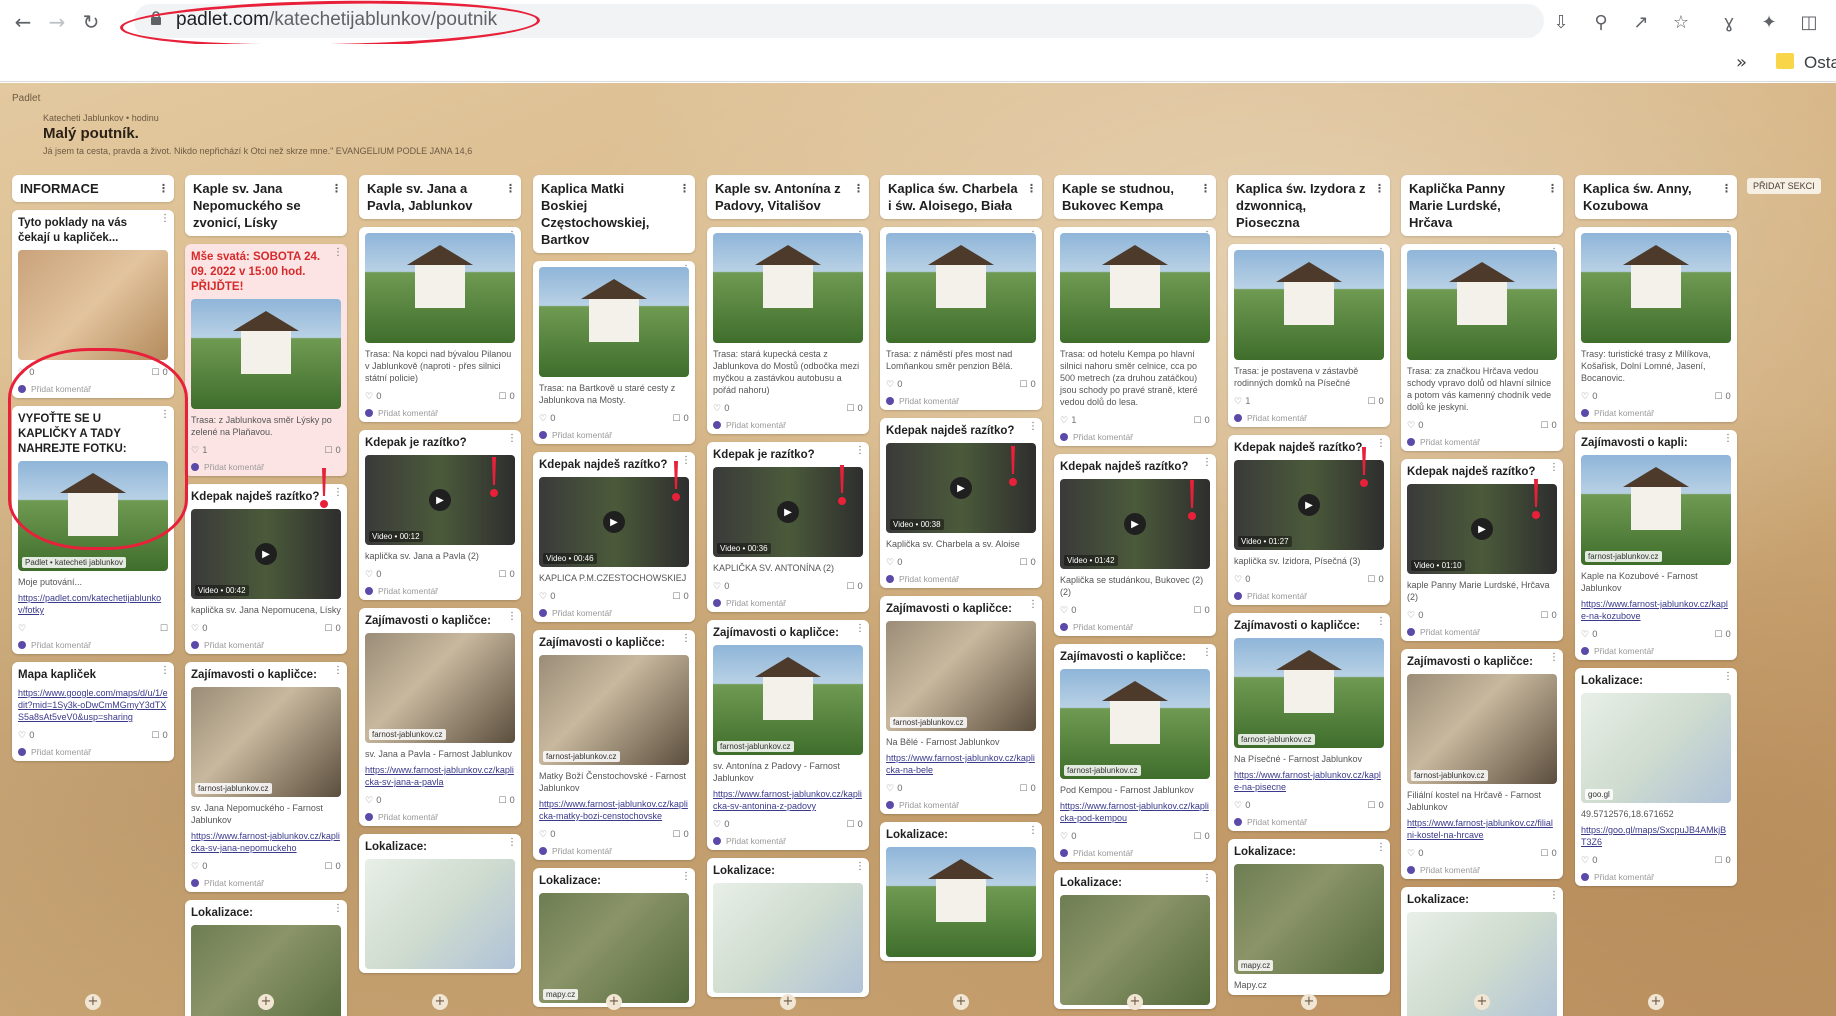  I want to click on column-header: Kaple se studnou, Bukovec Kempa ⋮, so click(1135, 197).